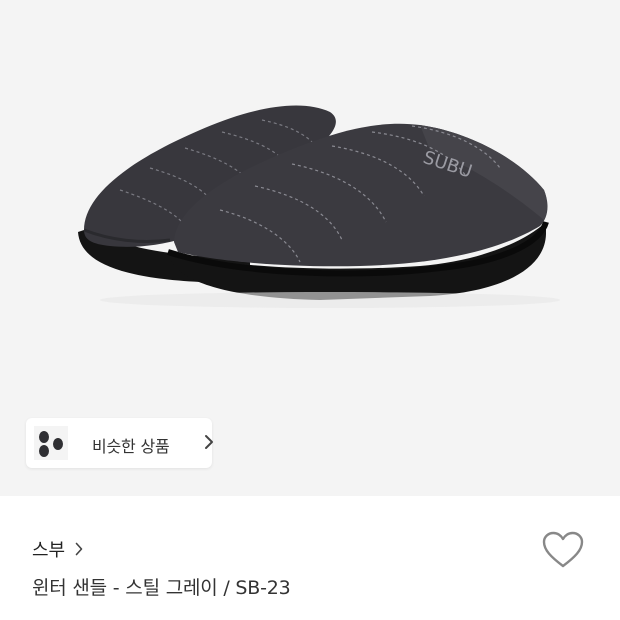  What do you see at coordinates (51, 443) in the screenshot?
I see `similar-product-thumbnail-icon` at bounding box center [51, 443].